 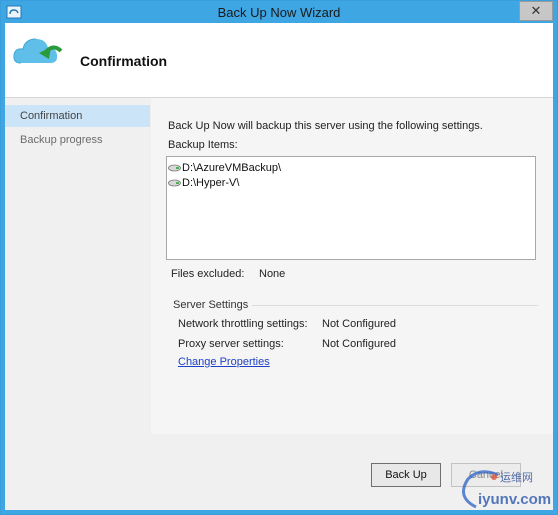 What do you see at coordinates (211, 305) in the screenshot?
I see `server-settings-title: Server Settings` at bounding box center [211, 305].